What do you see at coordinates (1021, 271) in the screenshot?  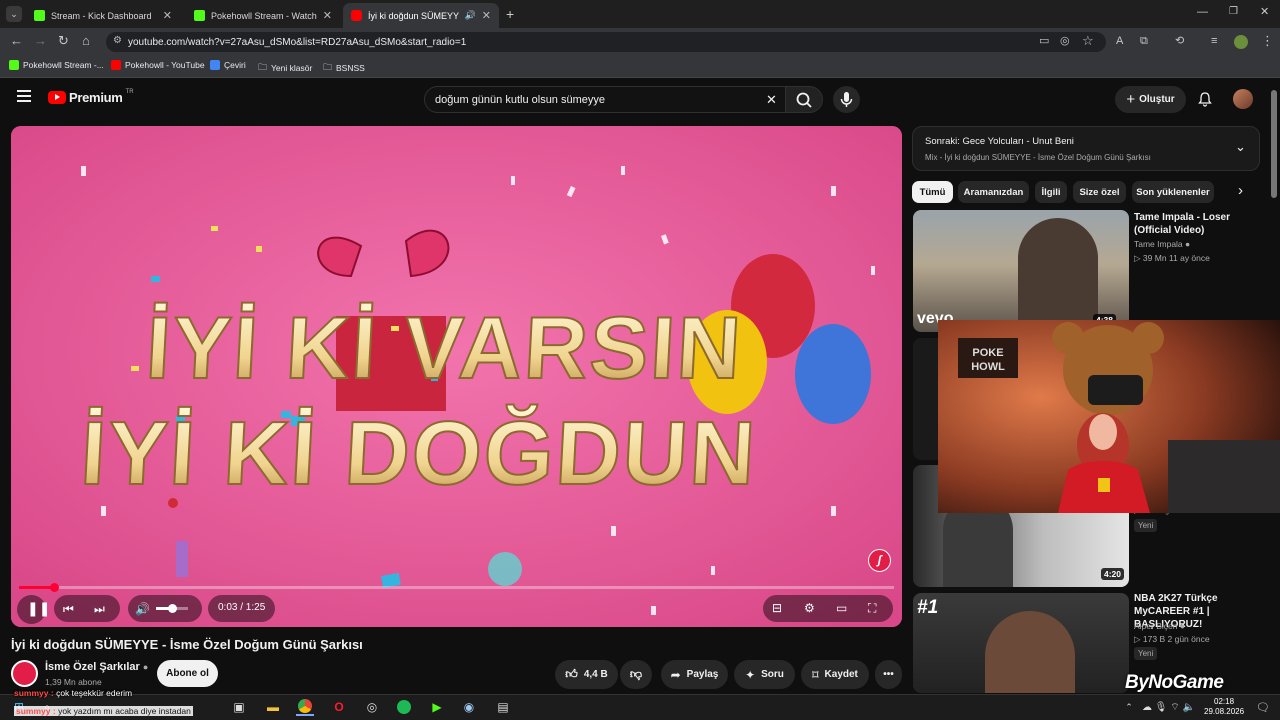 I see `video-thumbnail: vevo 4:38` at bounding box center [1021, 271].